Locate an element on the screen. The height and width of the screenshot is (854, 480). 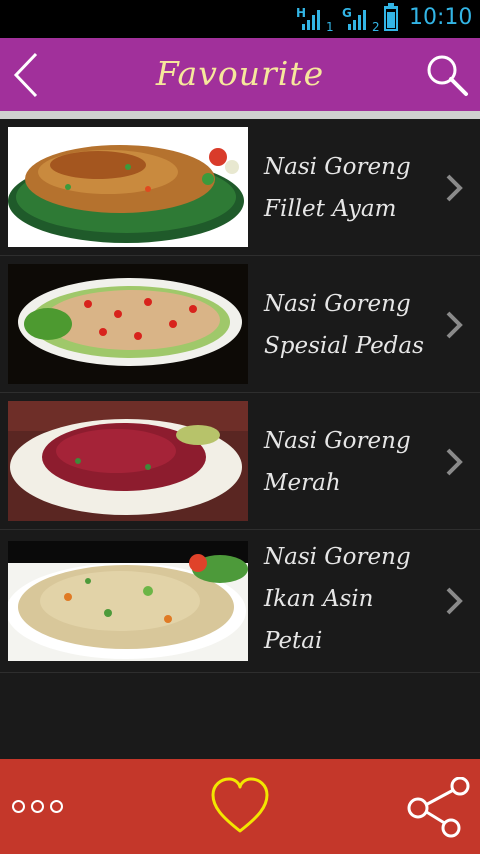
header-divider is located at coordinates (240, 115).